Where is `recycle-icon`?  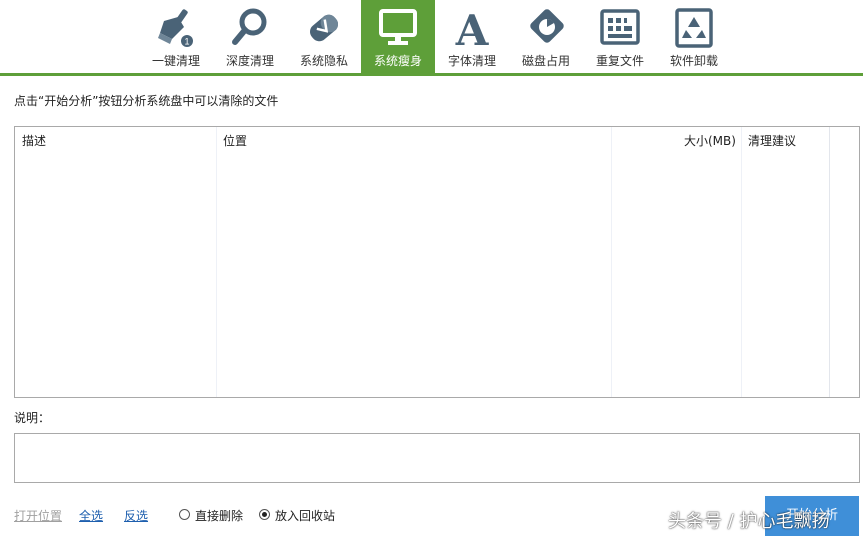 recycle-icon is located at coordinates (694, 28).